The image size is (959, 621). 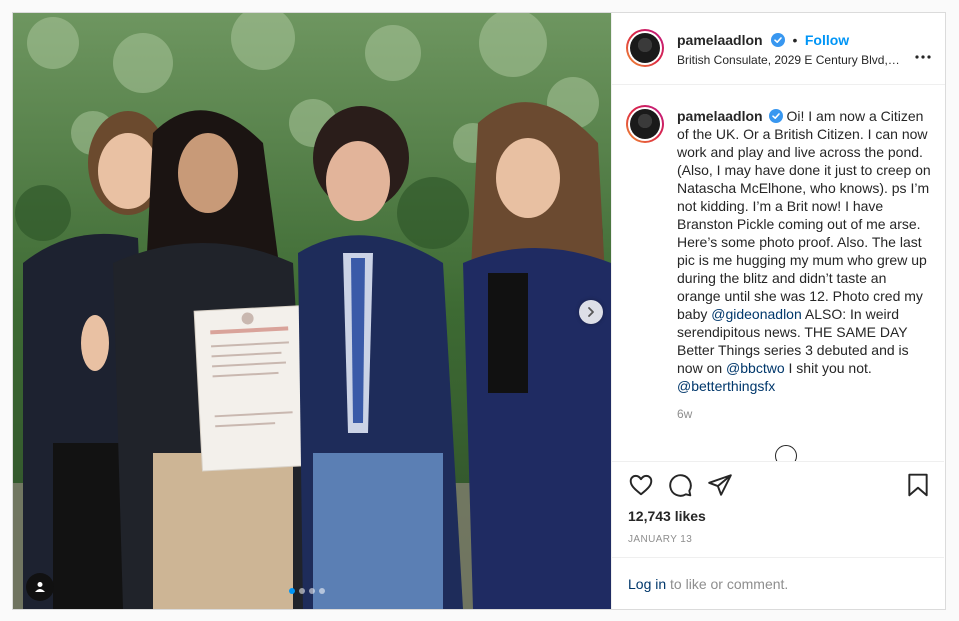 What do you see at coordinates (828, 368) in the screenshot?
I see `caption-body-3: I shit you not.` at bounding box center [828, 368].